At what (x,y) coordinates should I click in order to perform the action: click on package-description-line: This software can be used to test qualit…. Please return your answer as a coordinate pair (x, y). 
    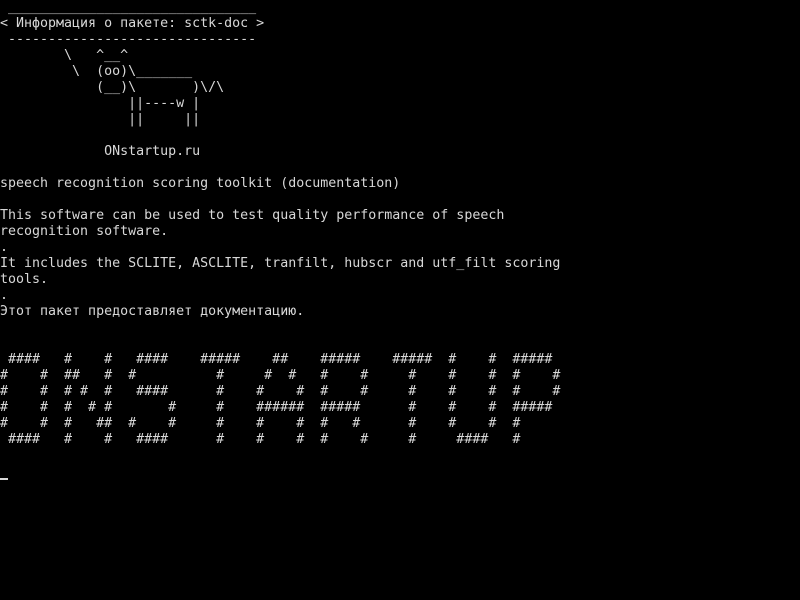
    Looking at the image, I should click on (252, 215).